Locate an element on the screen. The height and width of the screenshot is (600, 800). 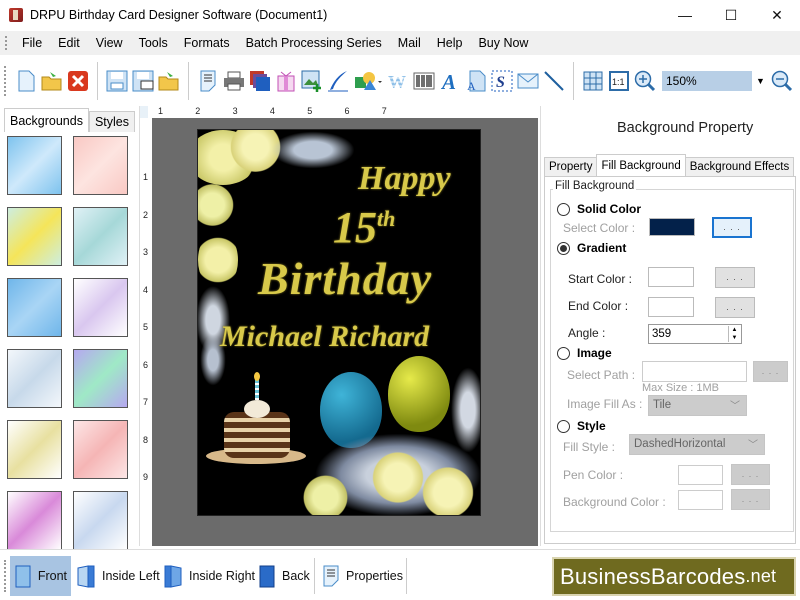
end-color-swatch is located at coordinates (671, 307).